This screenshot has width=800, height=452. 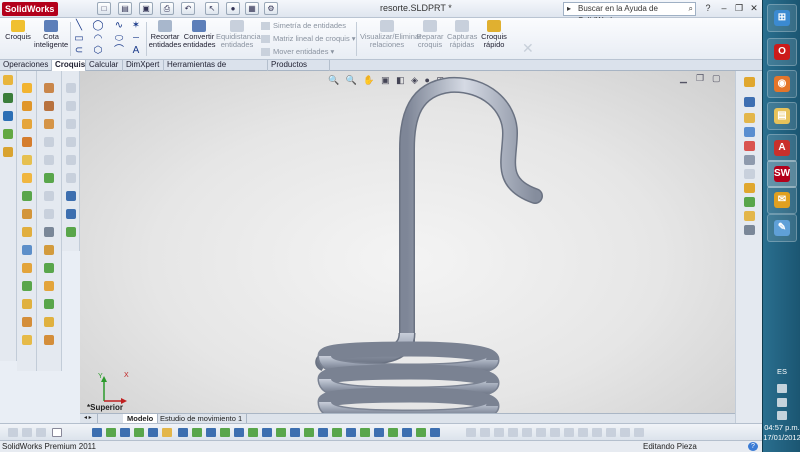 What do you see at coordinates (253, 432) in the screenshot?
I see `extend-tb-icon` at bounding box center [253, 432].